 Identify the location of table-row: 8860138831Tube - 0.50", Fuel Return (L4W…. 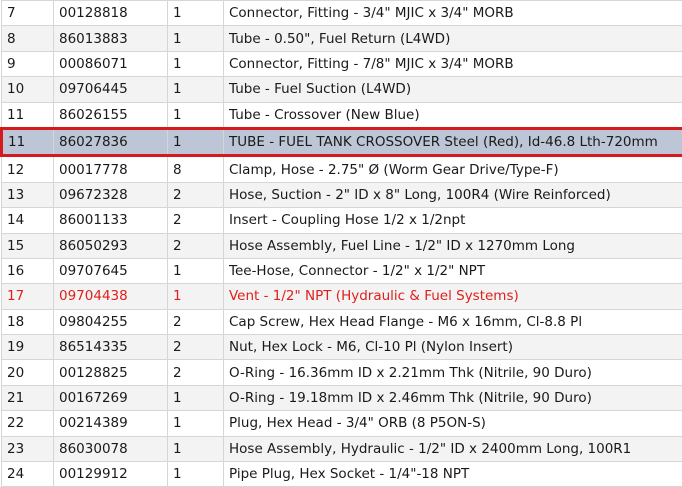
(342, 38).